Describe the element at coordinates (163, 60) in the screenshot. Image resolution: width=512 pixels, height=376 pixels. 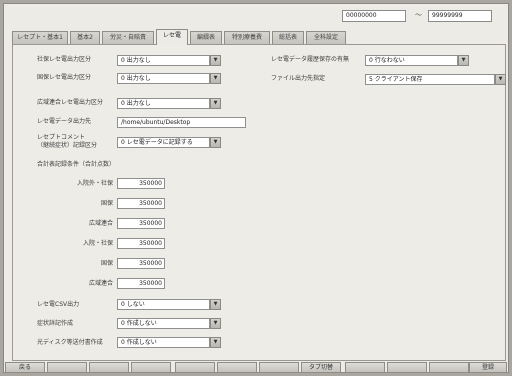
I see `shaho-select: 0 出力なし` at that location.